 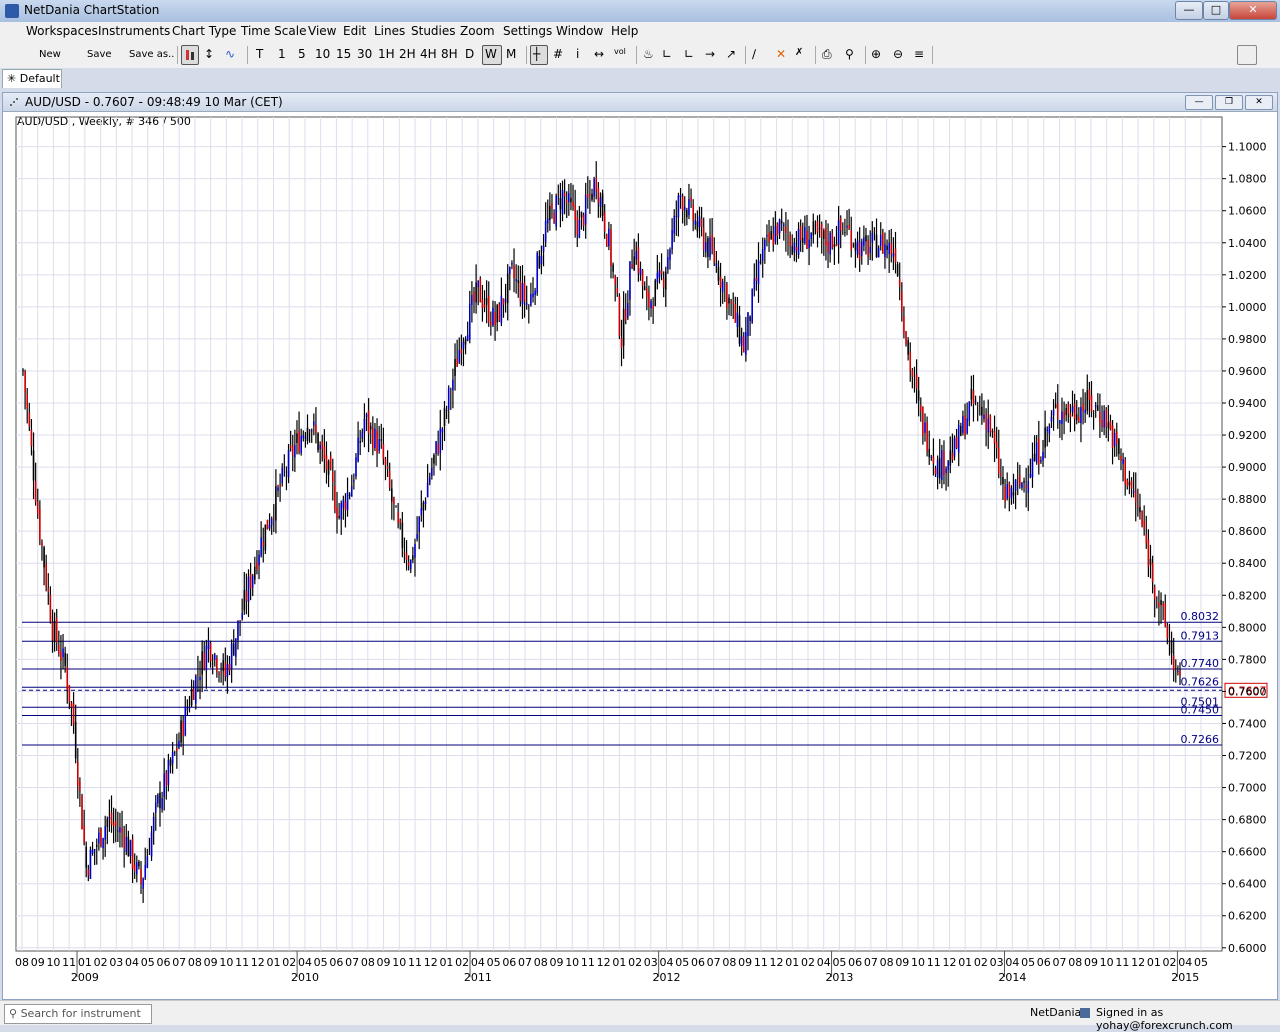 I want to click on year-label: 2010, so click(x=305, y=977).